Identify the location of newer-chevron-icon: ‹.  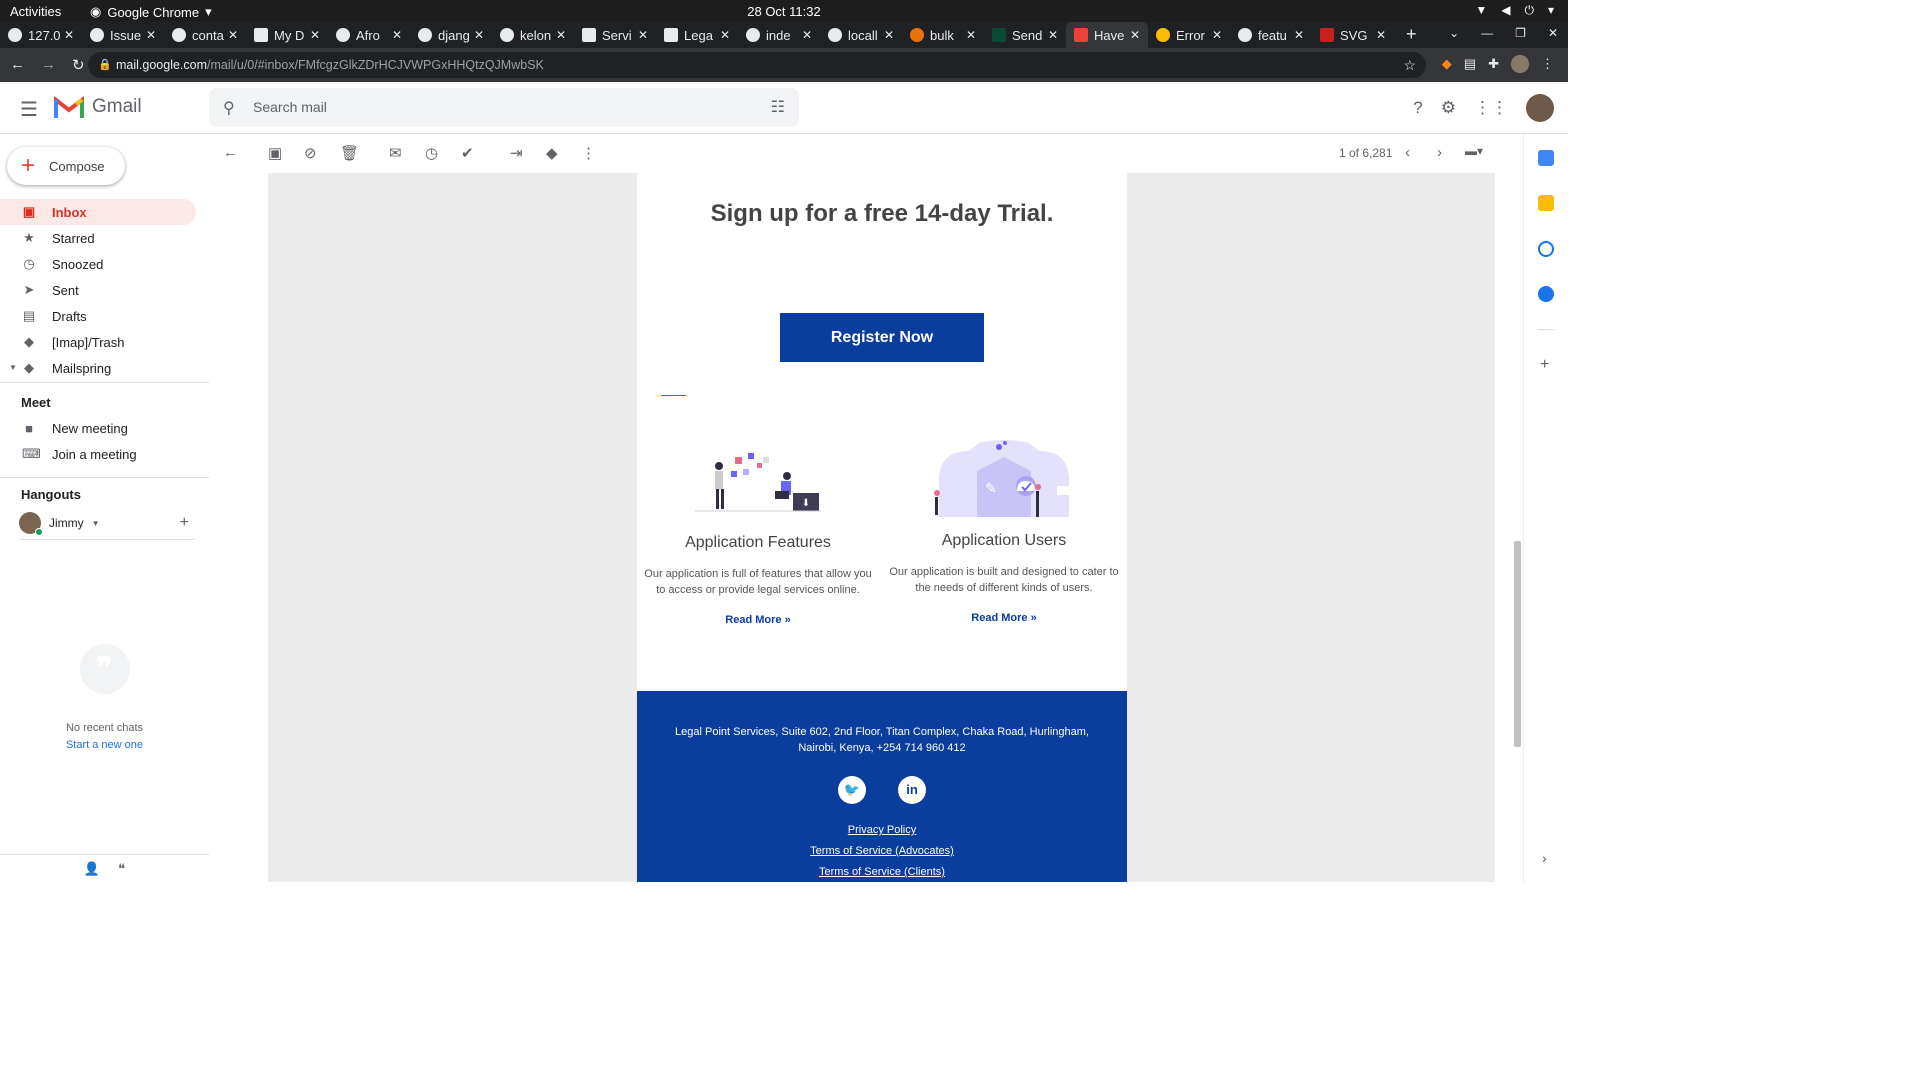
(1407, 152).